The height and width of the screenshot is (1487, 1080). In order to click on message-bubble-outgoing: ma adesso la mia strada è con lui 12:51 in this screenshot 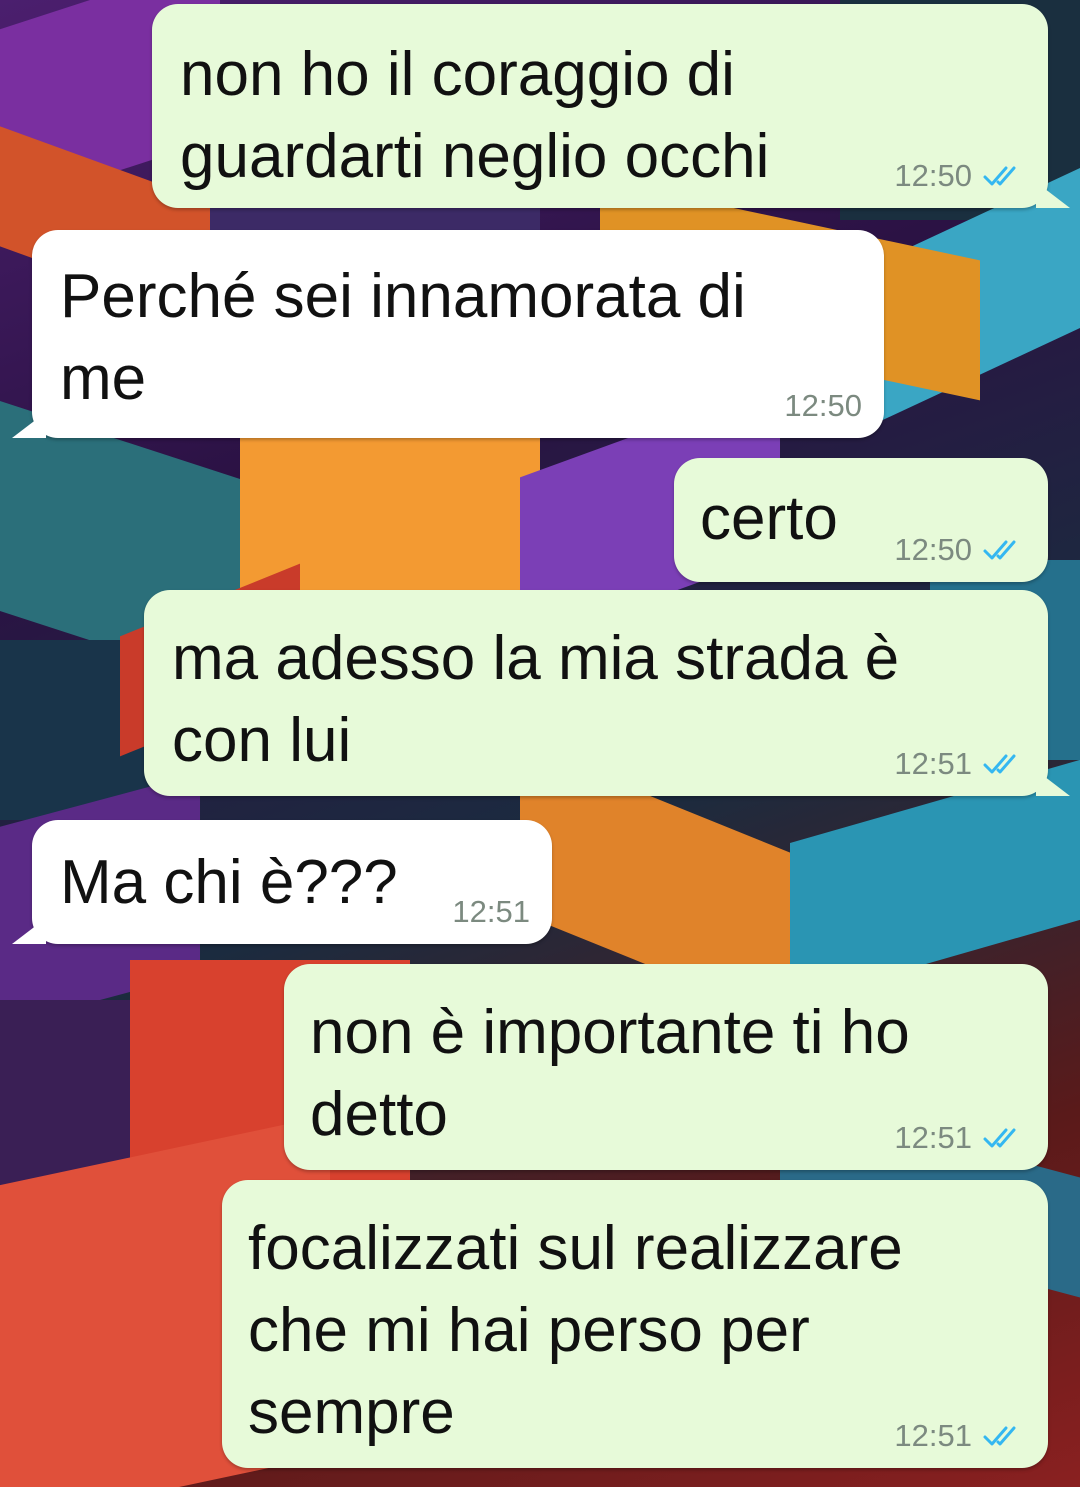, I will do `click(607, 693)`.